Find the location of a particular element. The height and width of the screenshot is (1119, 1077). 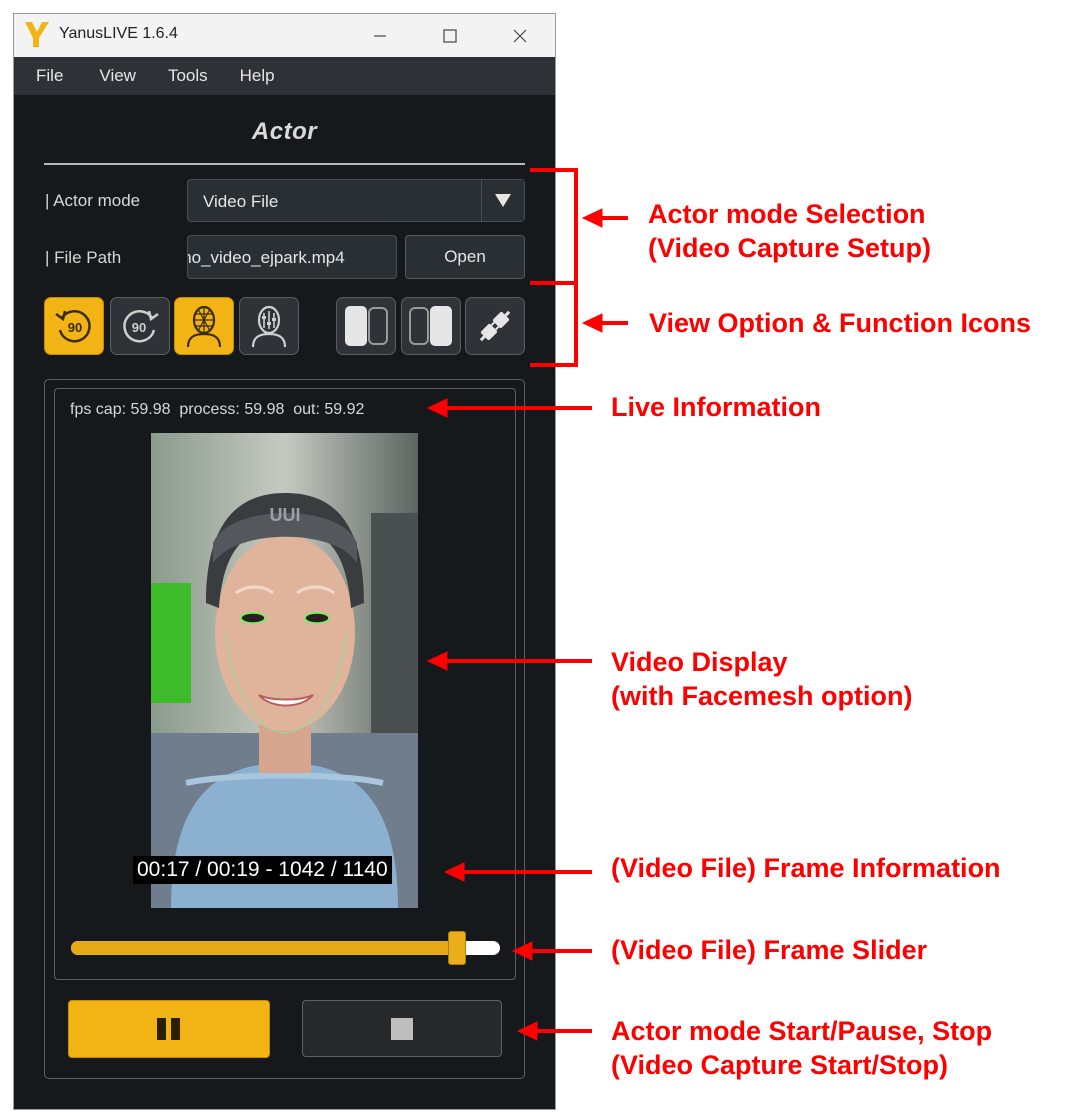

annotation-live-info: Live Information is located at coordinates (716, 407).